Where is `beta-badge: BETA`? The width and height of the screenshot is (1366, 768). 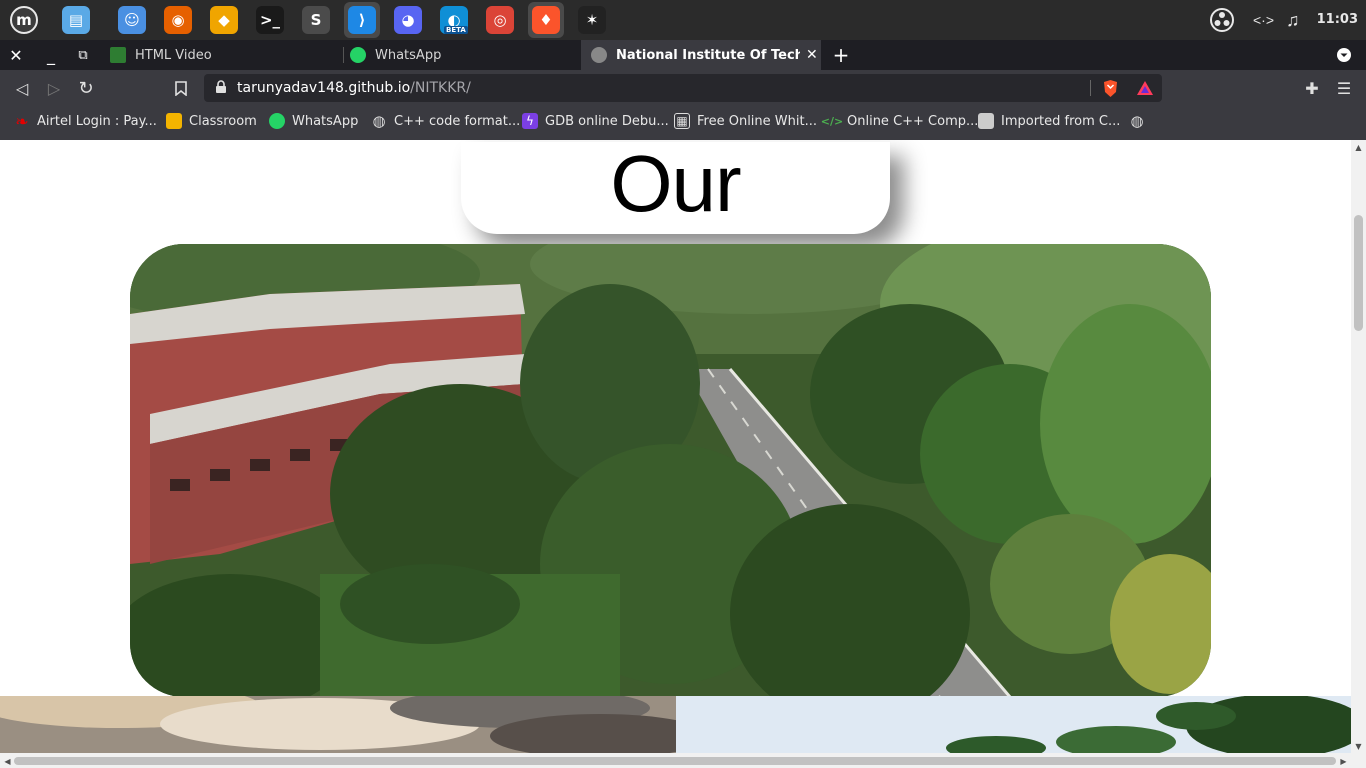
beta-badge: BETA is located at coordinates (456, 30).